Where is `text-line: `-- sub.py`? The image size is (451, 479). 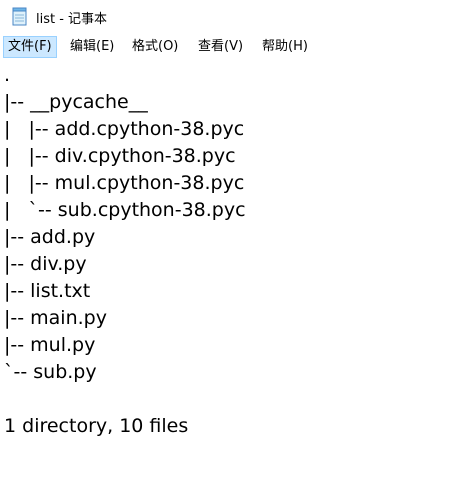
text-line: `-- sub.py is located at coordinates (50, 372).